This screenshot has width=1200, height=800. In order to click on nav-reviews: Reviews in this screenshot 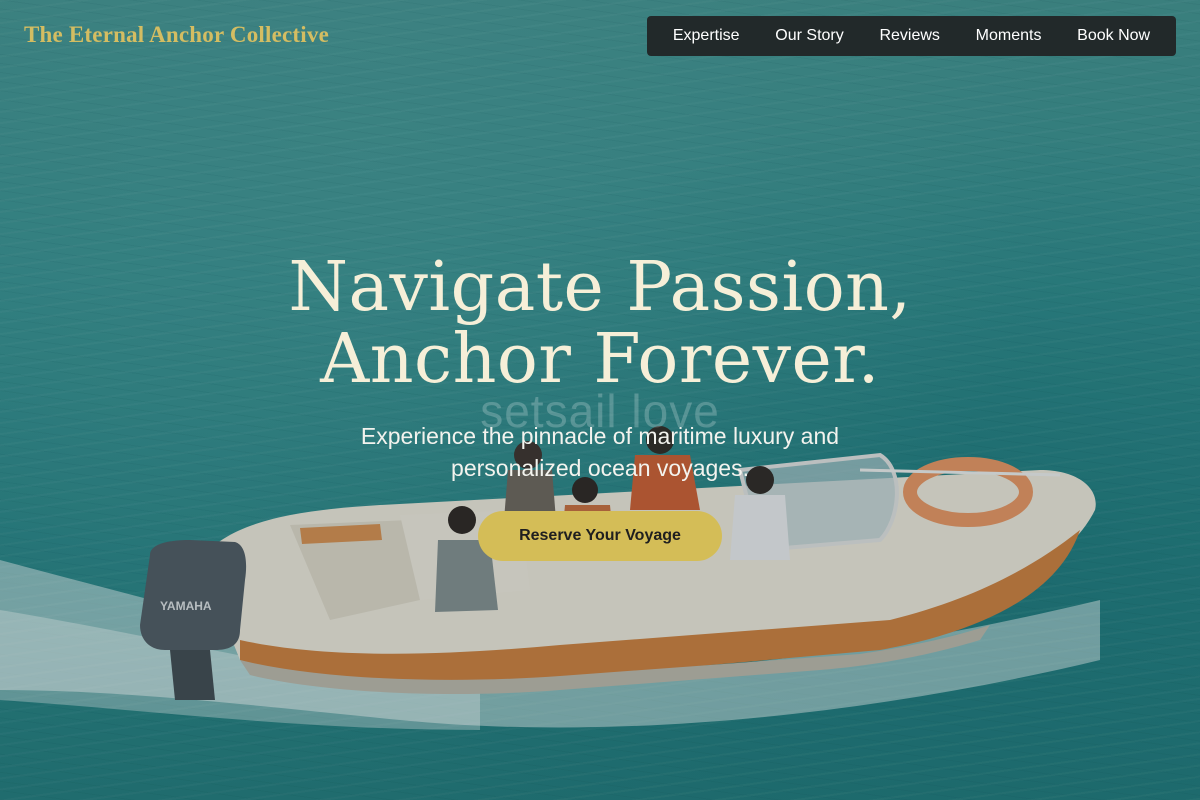, I will do `click(909, 36)`.